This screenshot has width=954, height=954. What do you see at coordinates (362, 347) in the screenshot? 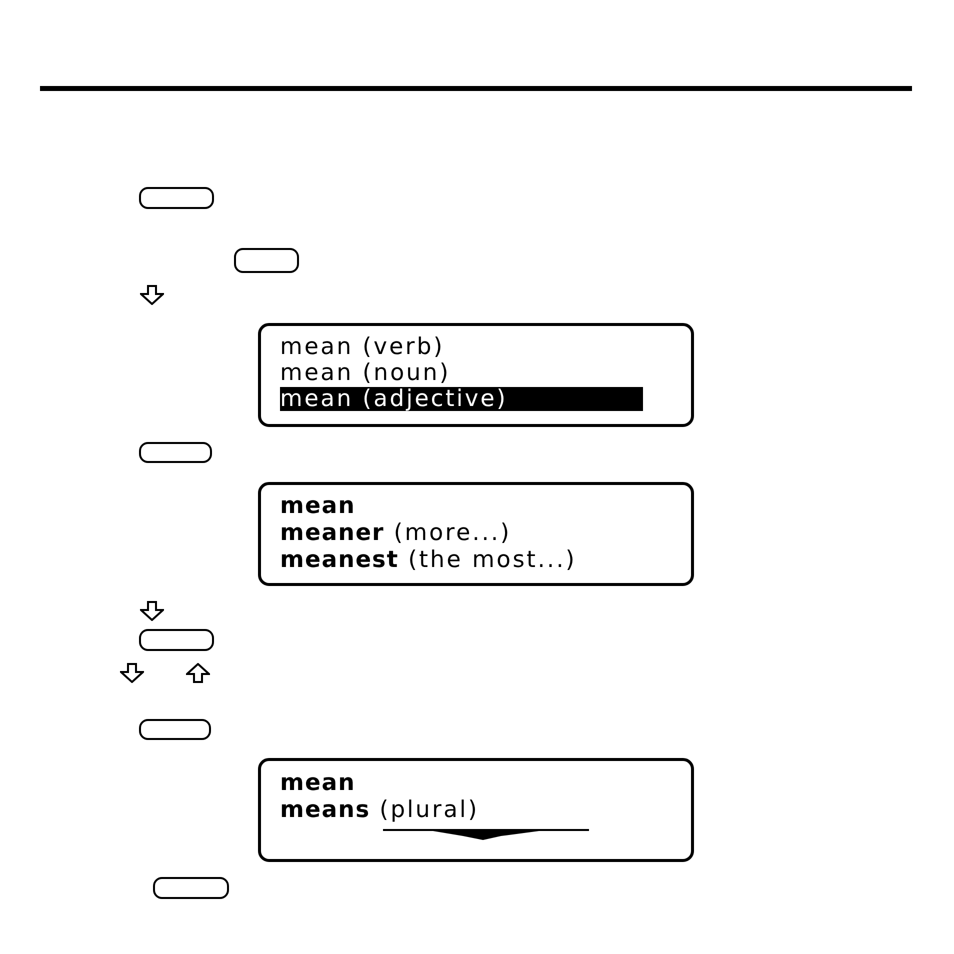
I see `menu-entry: mean (verb)` at bounding box center [362, 347].